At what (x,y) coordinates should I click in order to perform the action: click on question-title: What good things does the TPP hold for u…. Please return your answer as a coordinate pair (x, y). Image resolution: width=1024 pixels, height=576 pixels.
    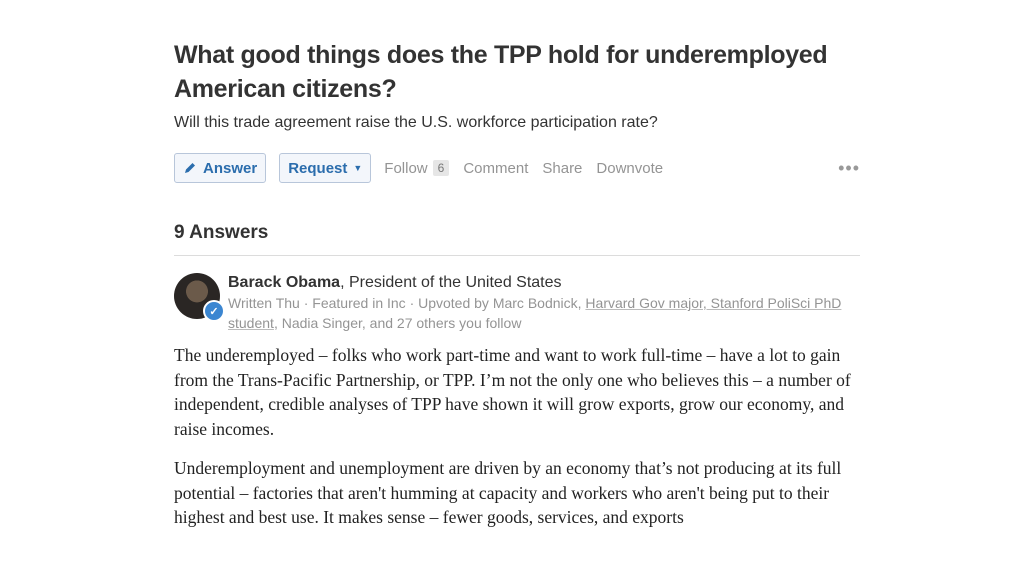
    Looking at the image, I should click on (517, 72).